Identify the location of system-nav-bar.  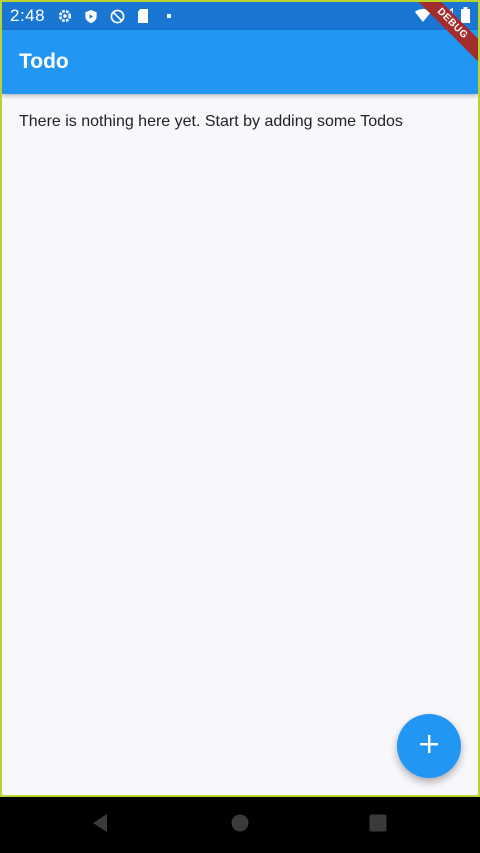
(240, 825).